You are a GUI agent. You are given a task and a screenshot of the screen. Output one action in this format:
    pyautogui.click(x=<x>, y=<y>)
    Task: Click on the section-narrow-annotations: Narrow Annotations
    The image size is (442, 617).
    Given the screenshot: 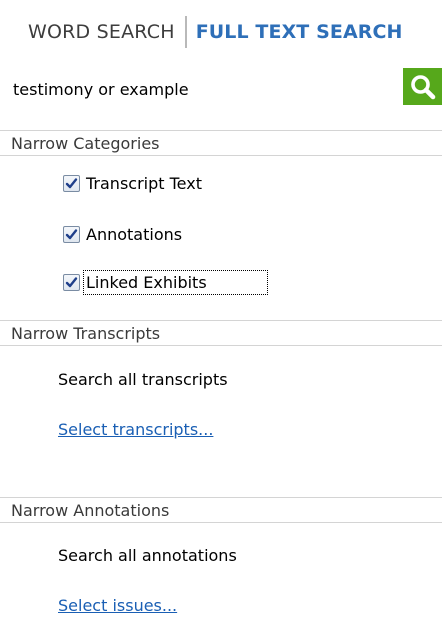 What is the action you would take?
    pyautogui.click(x=221, y=510)
    